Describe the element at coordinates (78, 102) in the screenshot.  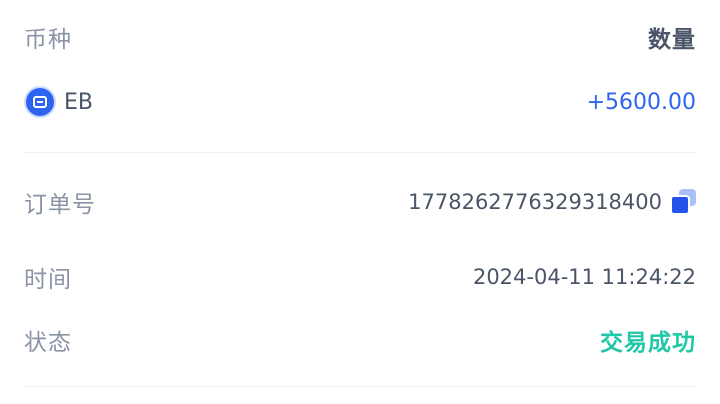
I see `coin-name: EB` at that location.